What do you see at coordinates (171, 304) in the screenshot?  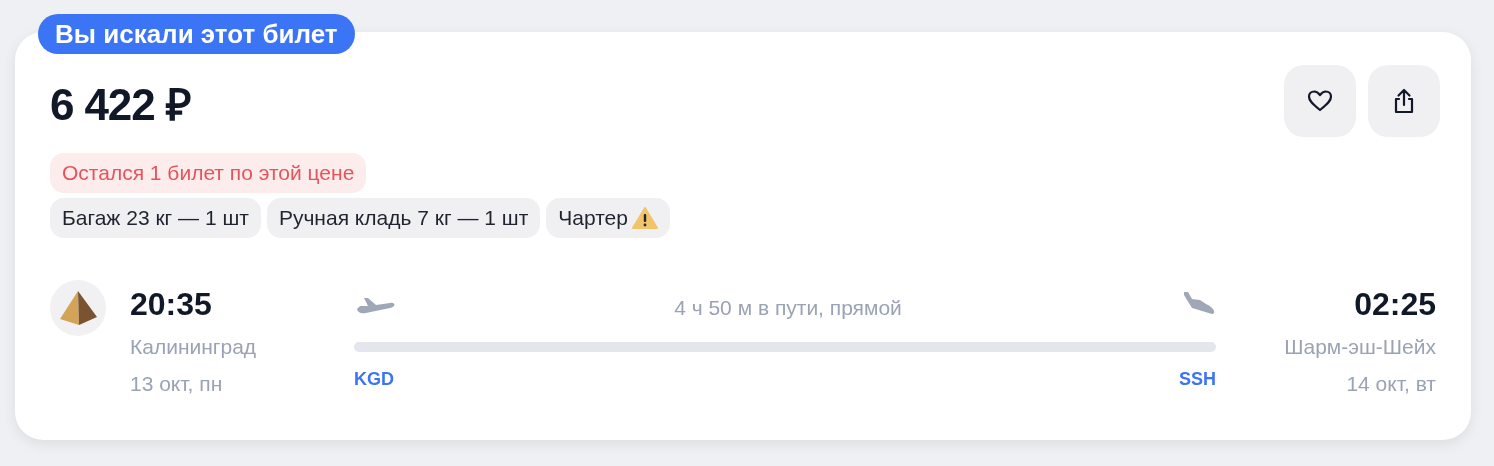 I see `departure-time: 20:35` at bounding box center [171, 304].